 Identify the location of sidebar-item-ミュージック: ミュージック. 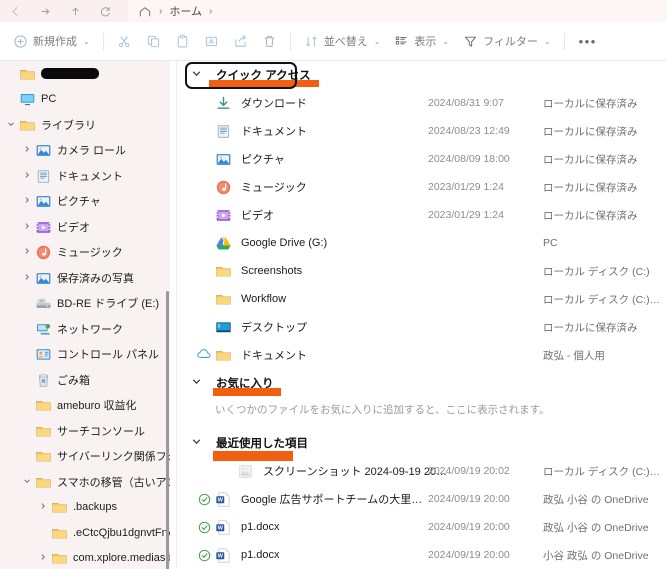
(85, 253).